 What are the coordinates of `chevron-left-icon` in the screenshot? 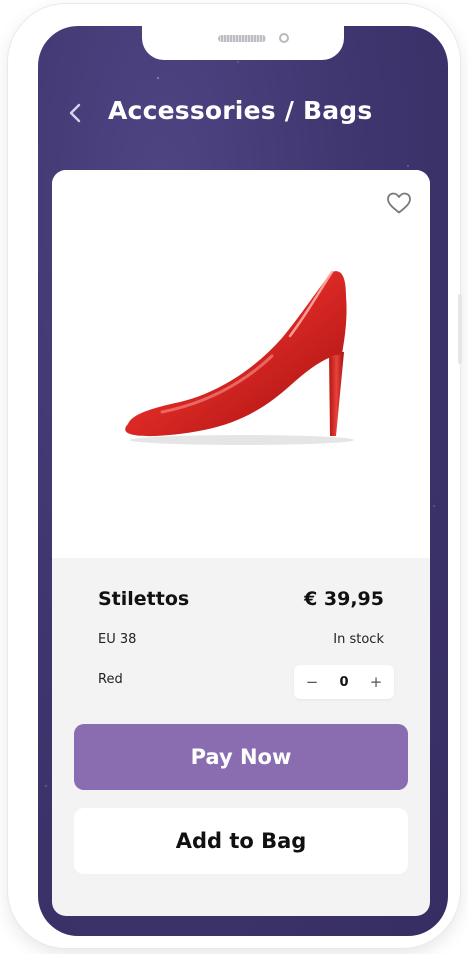 It's located at (75, 113).